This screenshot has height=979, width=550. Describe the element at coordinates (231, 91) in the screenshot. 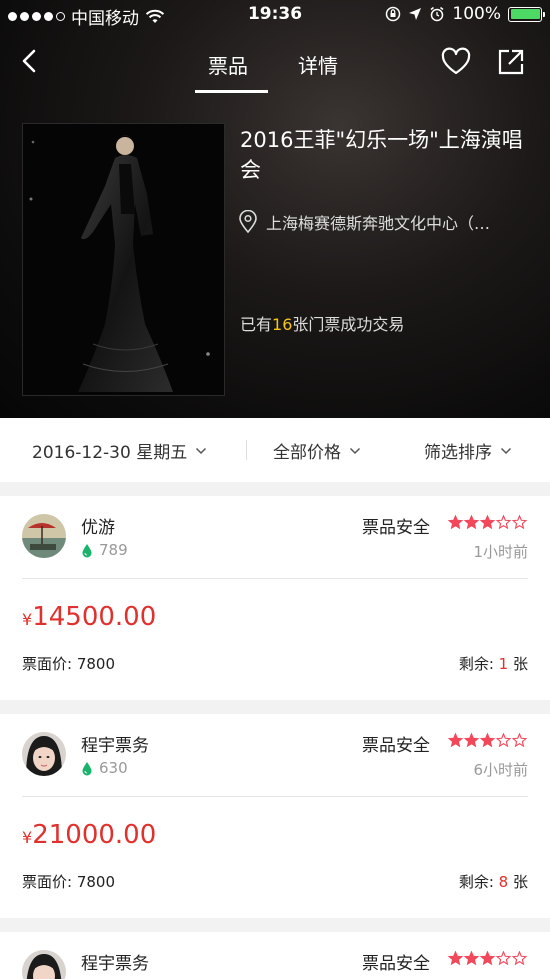

I see `active-tab-indicator` at that location.